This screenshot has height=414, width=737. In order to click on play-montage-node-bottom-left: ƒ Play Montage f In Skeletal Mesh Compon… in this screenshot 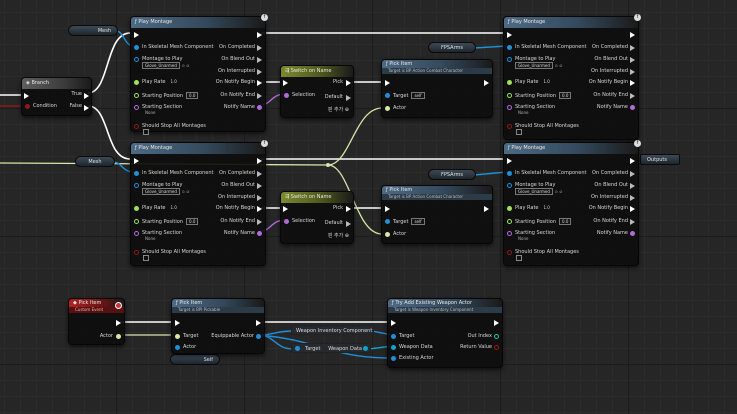, I will do `click(199, 203)`.